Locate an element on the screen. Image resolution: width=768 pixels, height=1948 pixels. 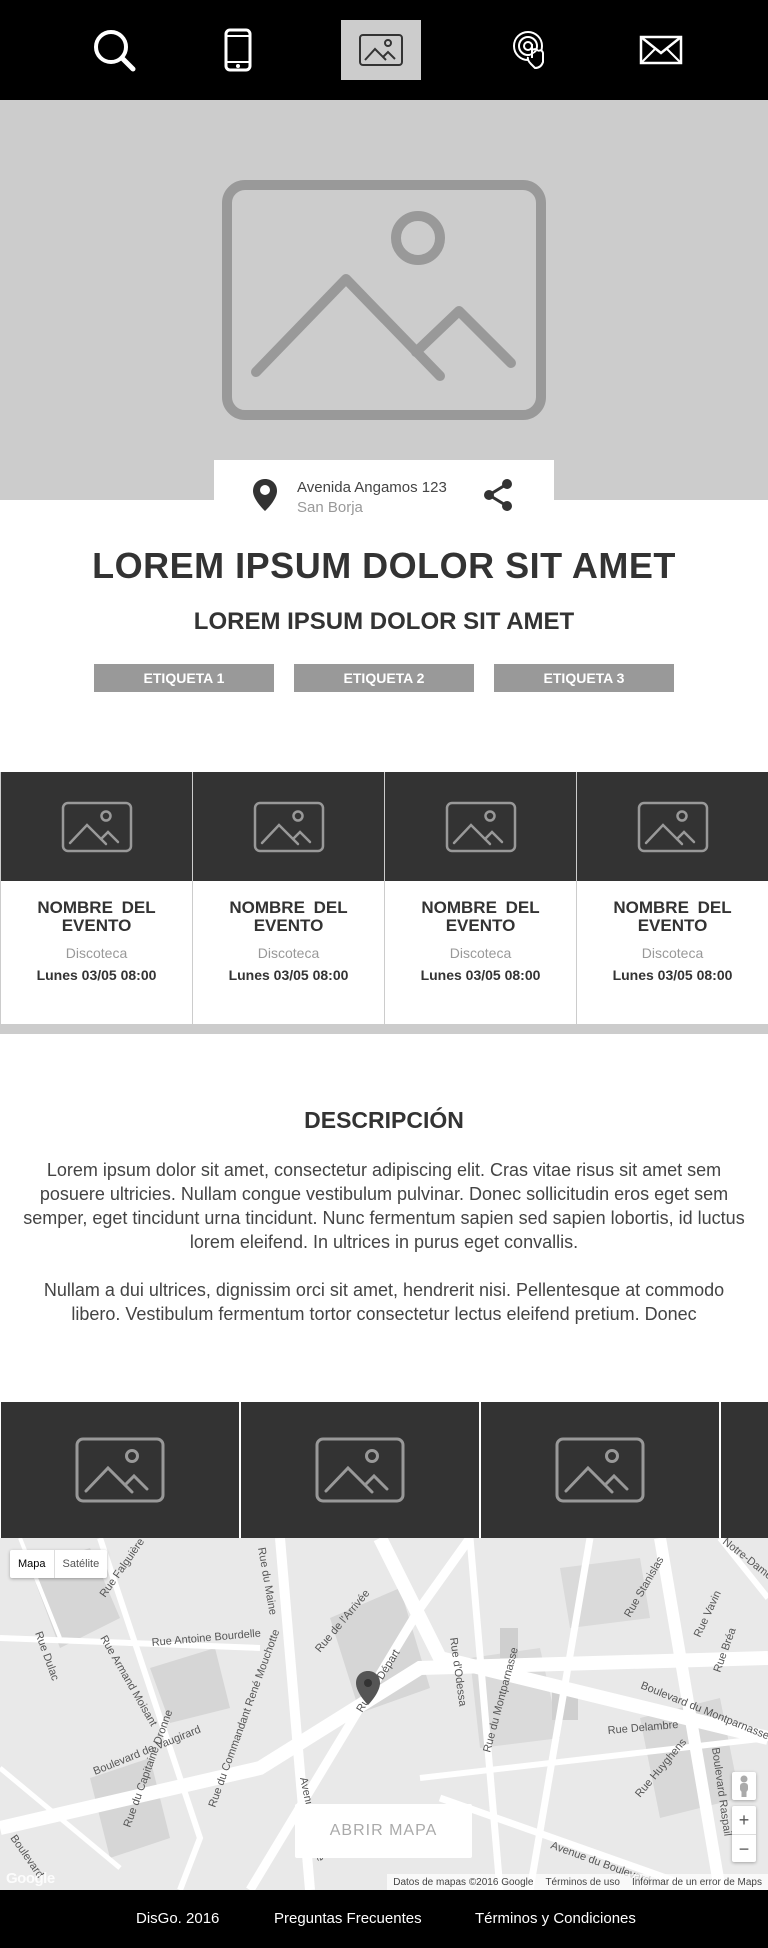
nav-gallery-button is located at coordinates (381, 50).